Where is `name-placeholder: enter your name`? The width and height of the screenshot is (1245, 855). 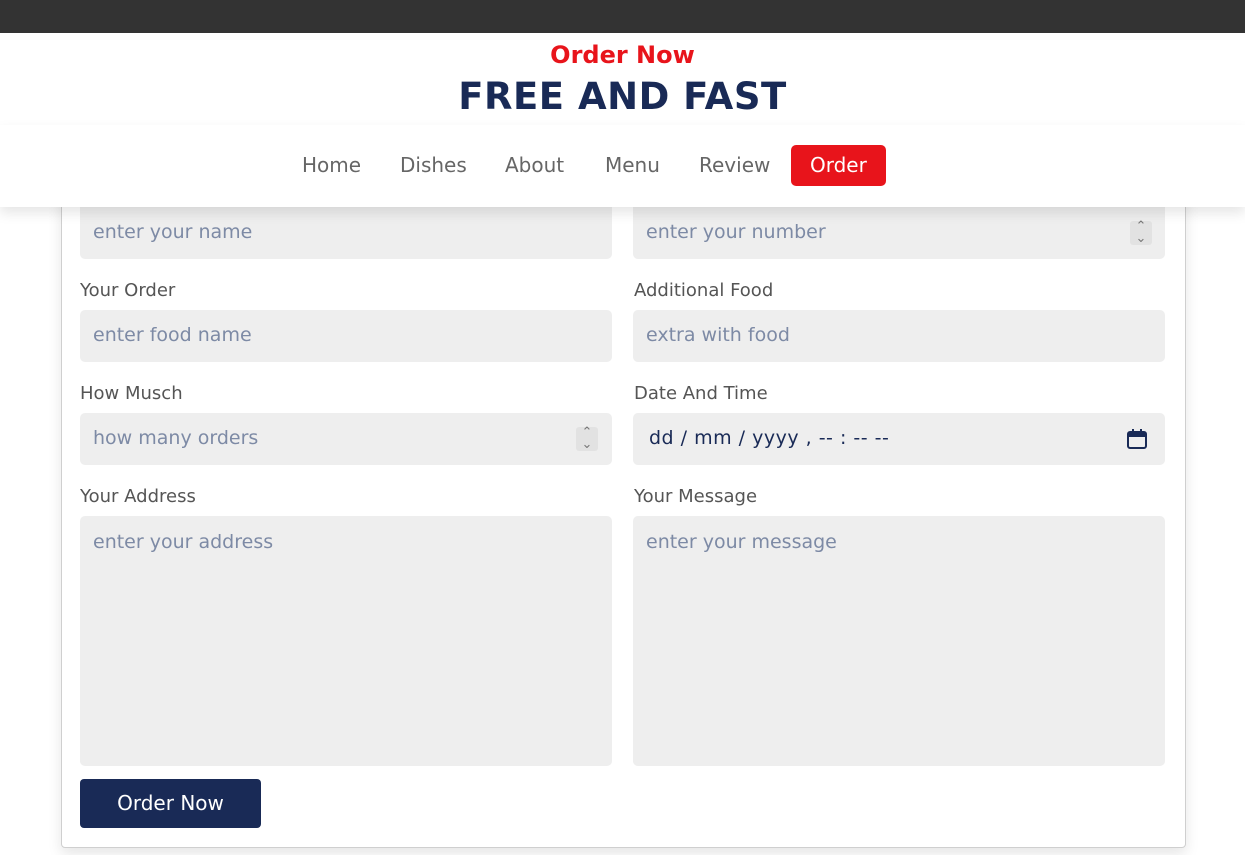
name-placeholder: enter your name is located at coordinates (173, 232).